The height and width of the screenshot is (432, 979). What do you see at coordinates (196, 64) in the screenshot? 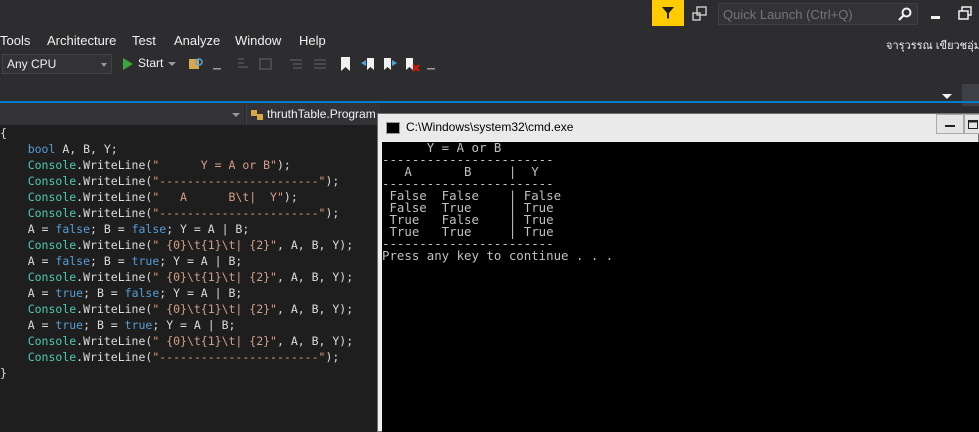
I see `find-in-files-icon` at bounding box center [196, 64].